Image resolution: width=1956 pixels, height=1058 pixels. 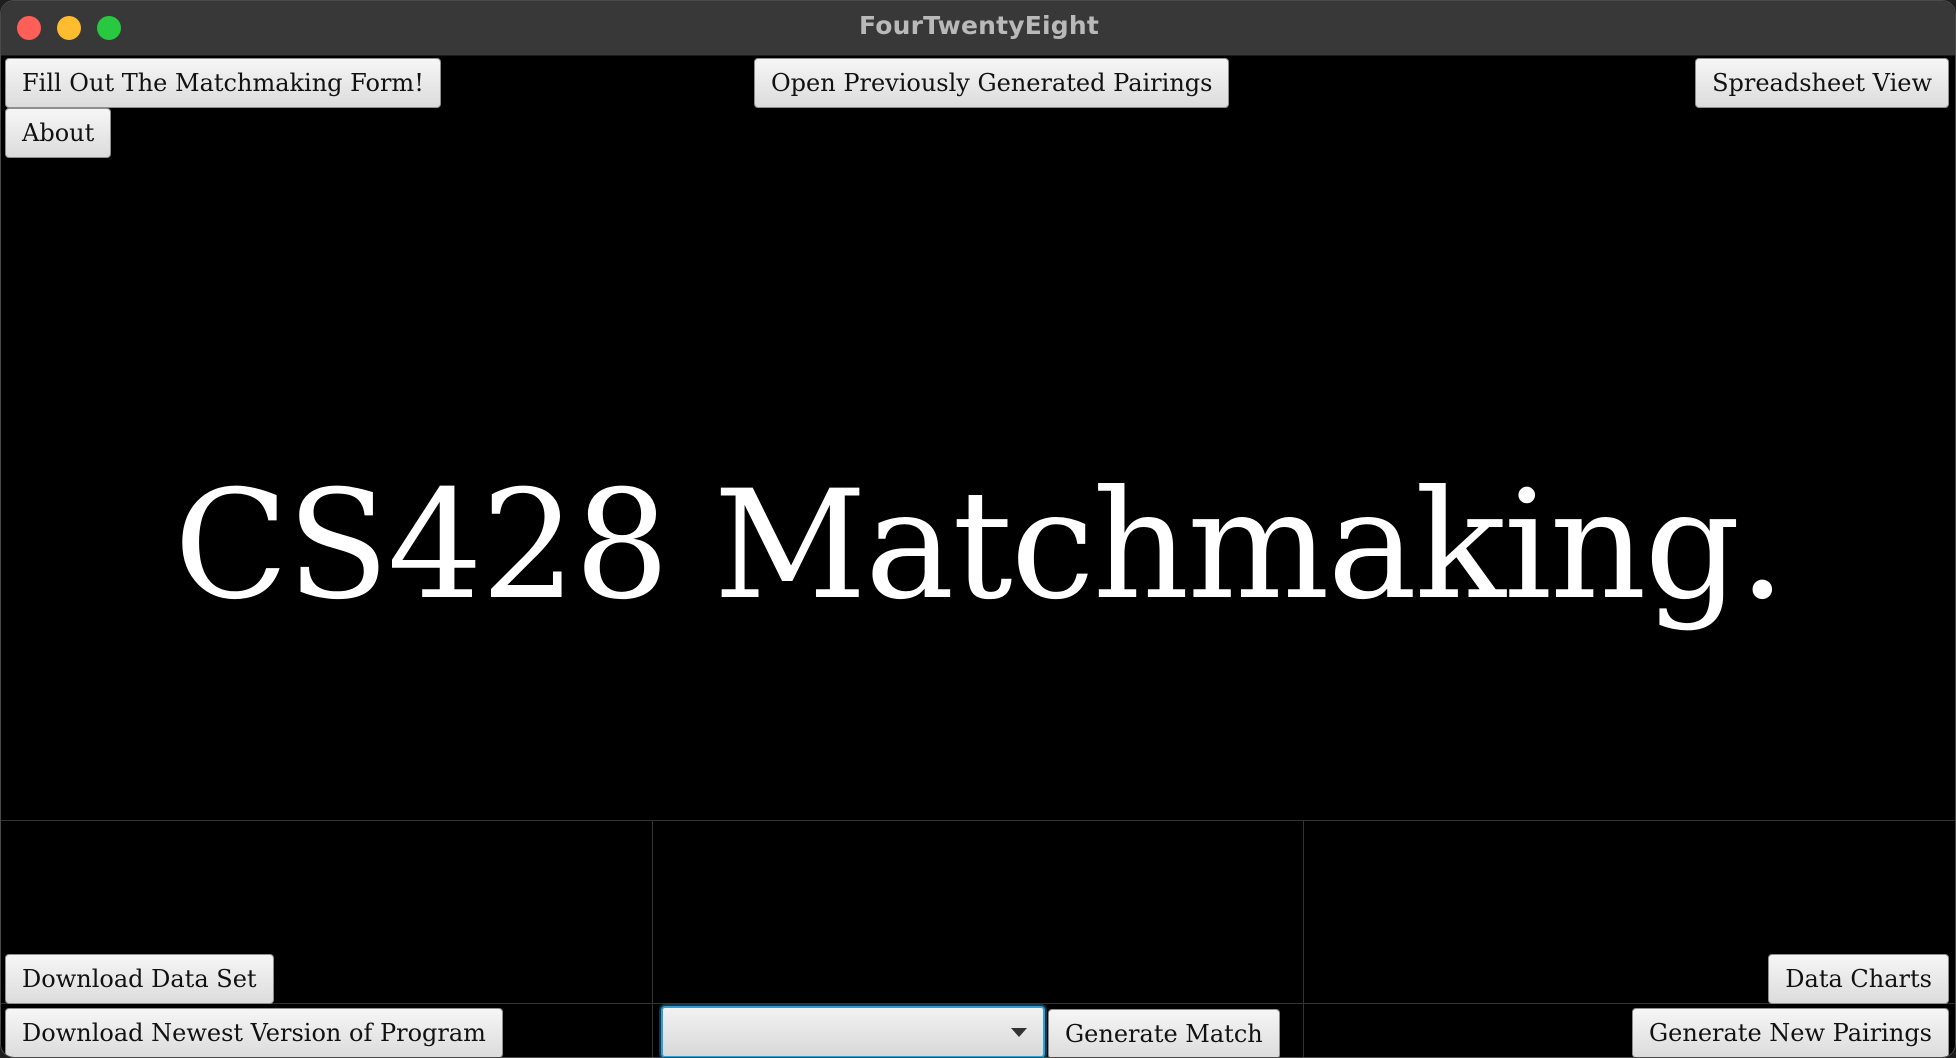 I want to click on spreadsheet-view-button: Spreadsheet View, so click(x=1822, y=83).